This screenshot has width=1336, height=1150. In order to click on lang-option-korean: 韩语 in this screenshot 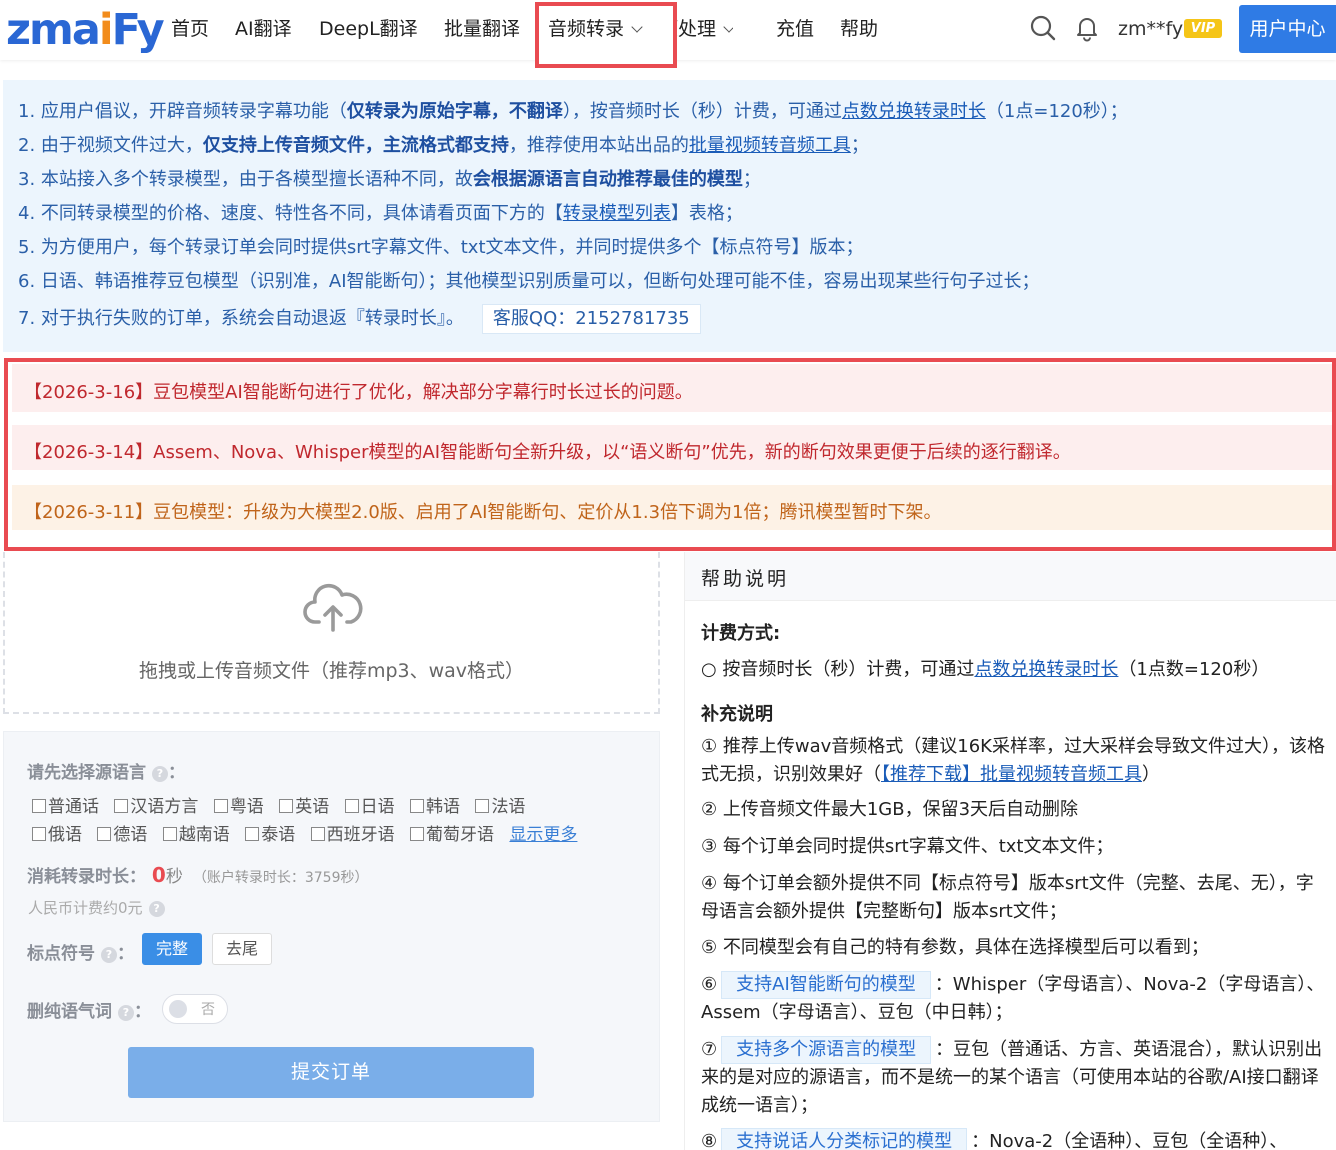, I will do `click(435, 804)`.